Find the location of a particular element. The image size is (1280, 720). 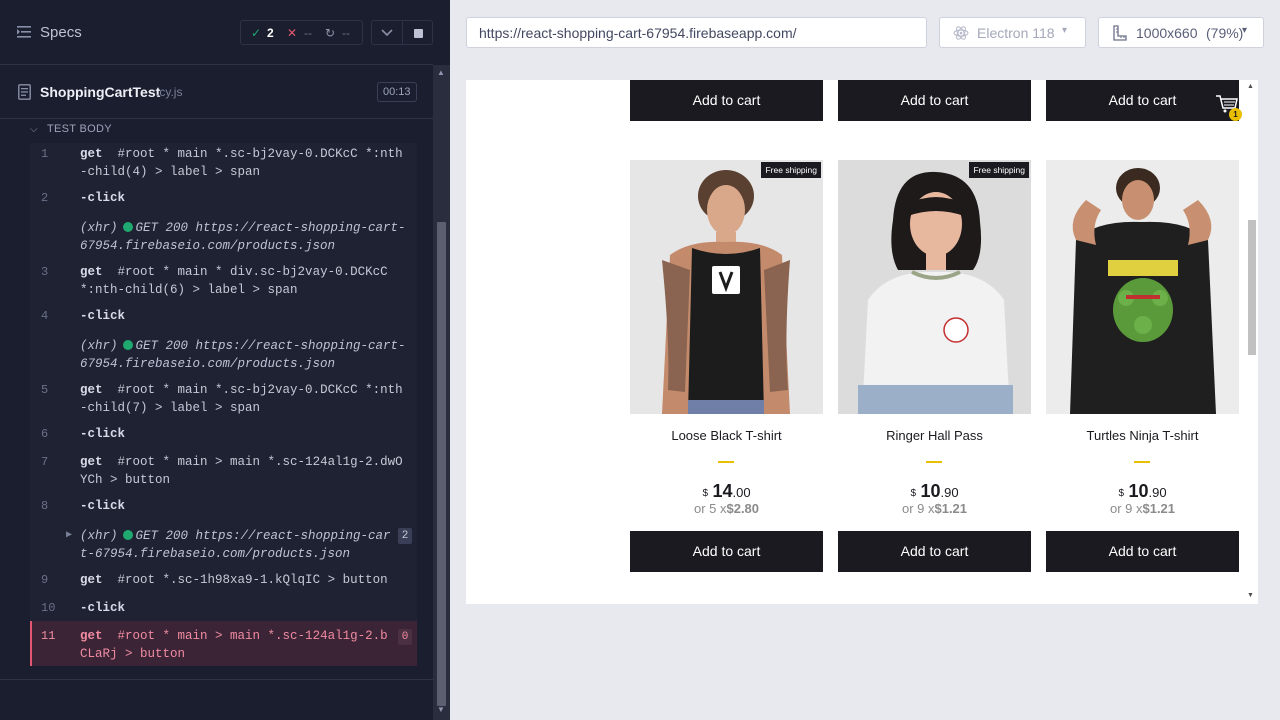

product-price: $ 10.90 is located at coordinates (934, 491).